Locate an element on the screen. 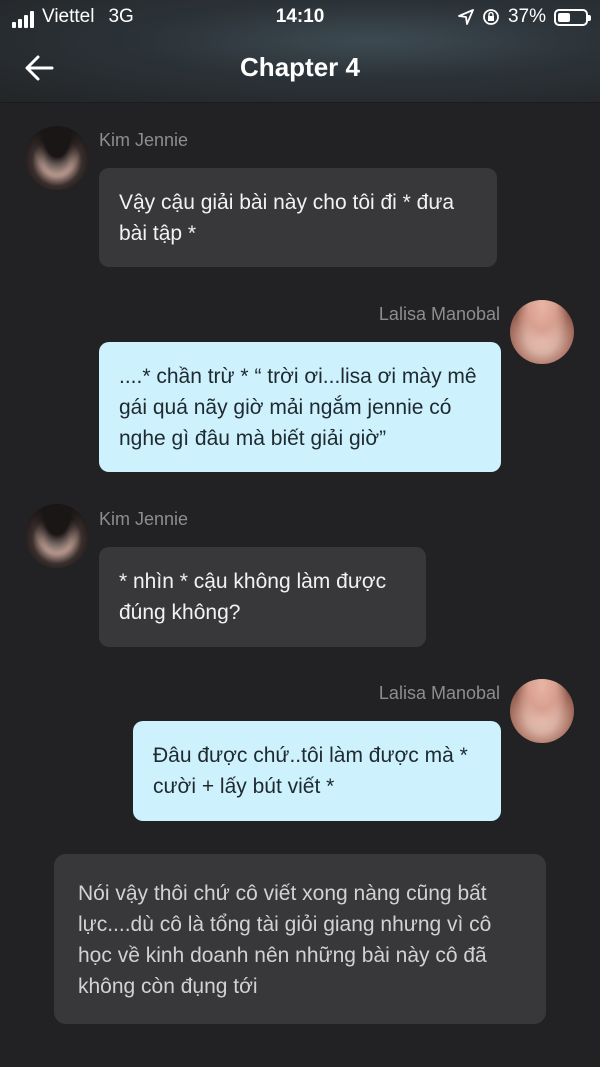 The height and width of the screenshot is (1067, 600). location-icon is located at coordinates (466, 17).